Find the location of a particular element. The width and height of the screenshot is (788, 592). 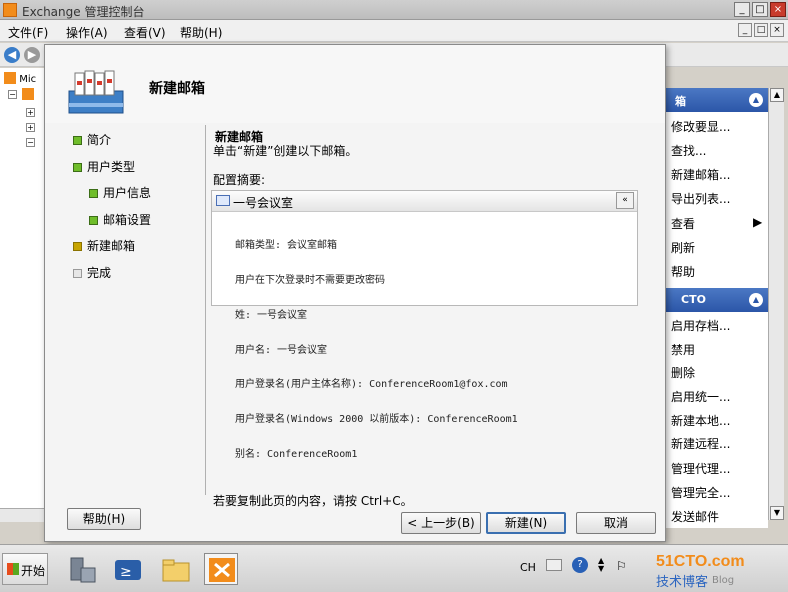

collapse-summary-button: « is located at coordinates (625, 200).